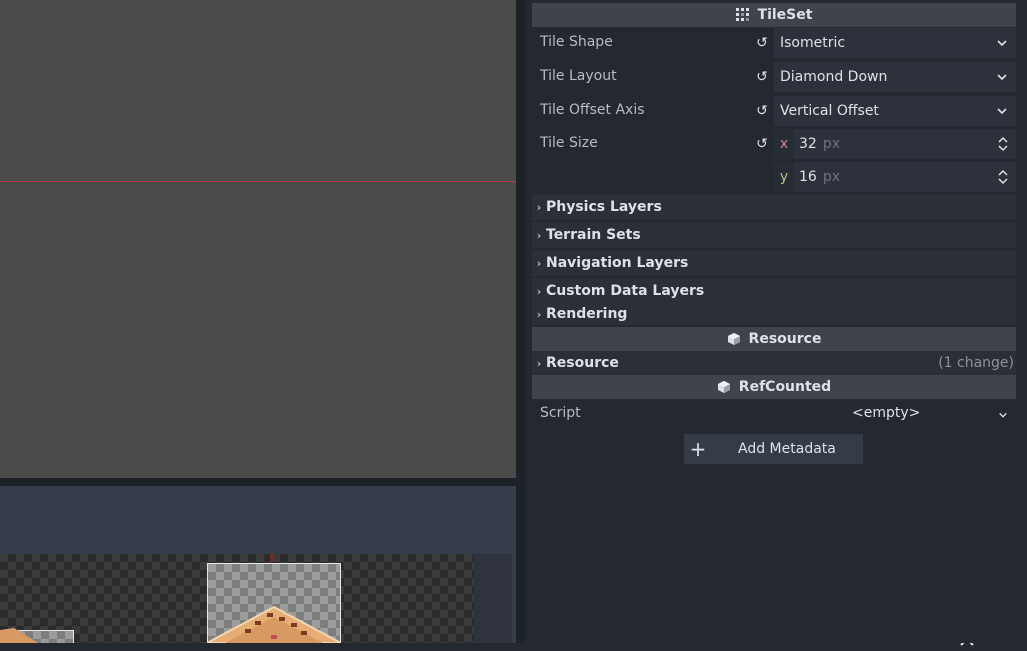 This screenshot has width=1027, height=651. I want to click on section-label: Custom Data Layers, so click(625, 291).